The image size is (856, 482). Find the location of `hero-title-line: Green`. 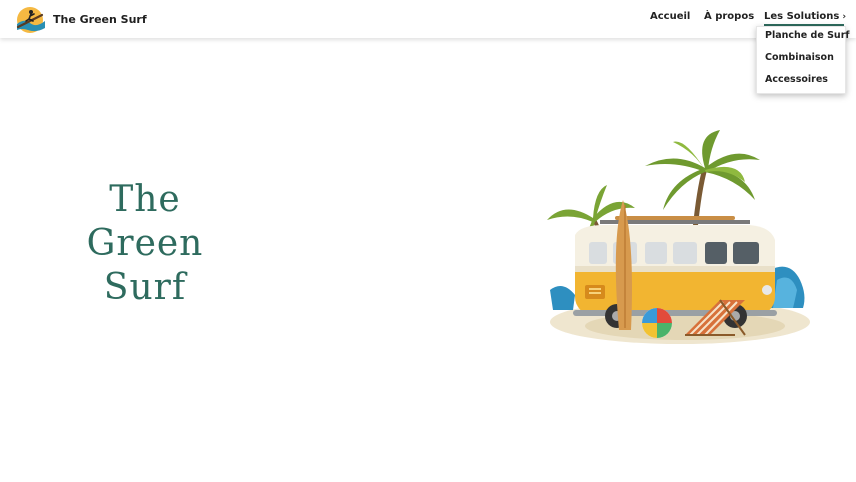

hero-title-line: Green is located at coordinates (145, 243).